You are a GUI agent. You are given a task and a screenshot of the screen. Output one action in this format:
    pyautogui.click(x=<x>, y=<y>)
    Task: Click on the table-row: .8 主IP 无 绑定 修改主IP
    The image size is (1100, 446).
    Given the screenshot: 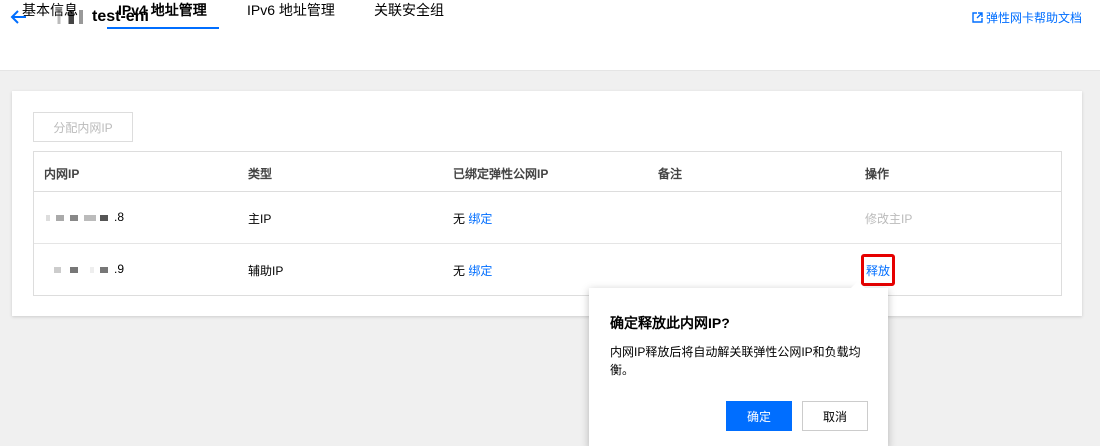 What is the action you would take?
    pyautogui.click(x=547, y=218)
    